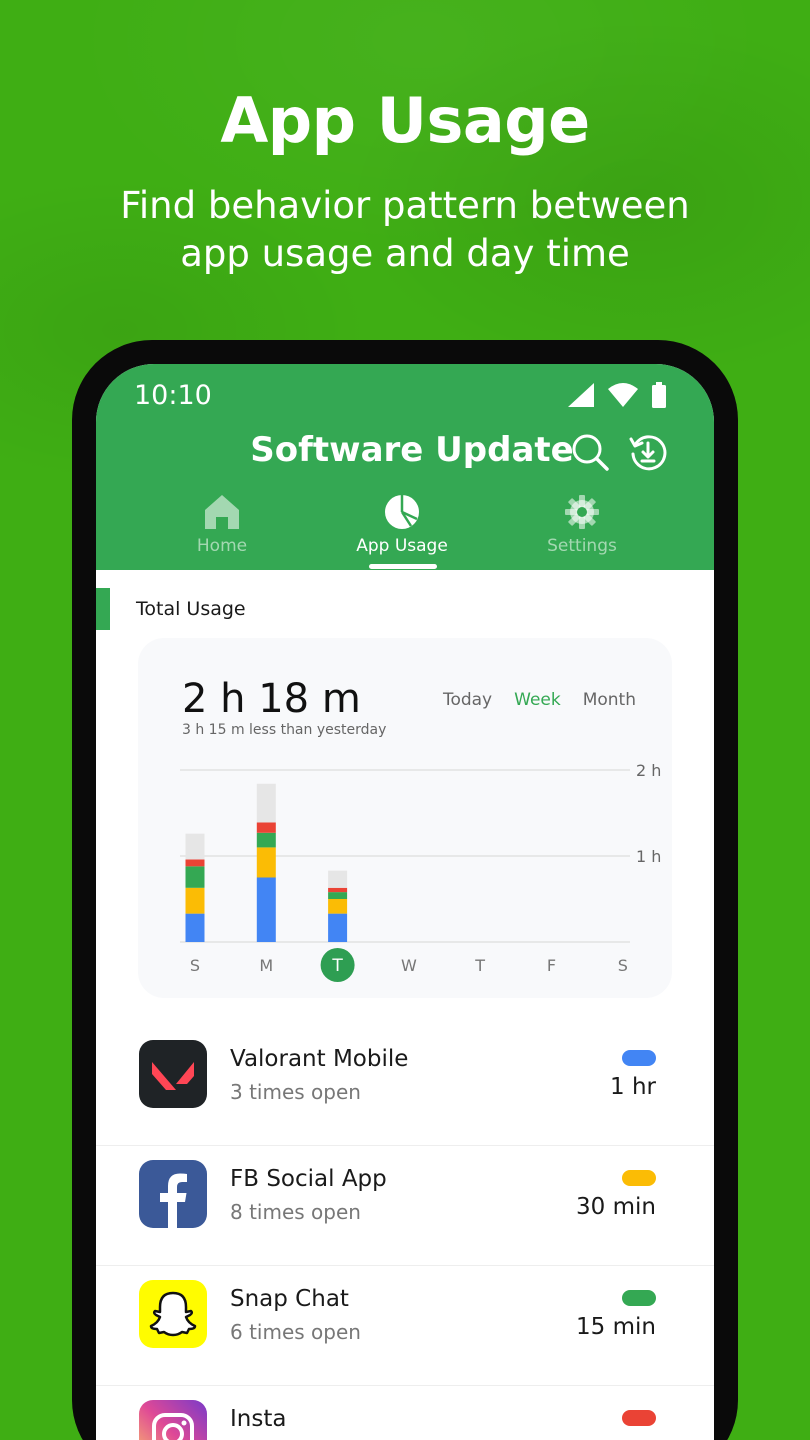 The height and width of the screenshot is (1440, 810). I want to click on app-open-count: 8 times open, so click(295, 1212).